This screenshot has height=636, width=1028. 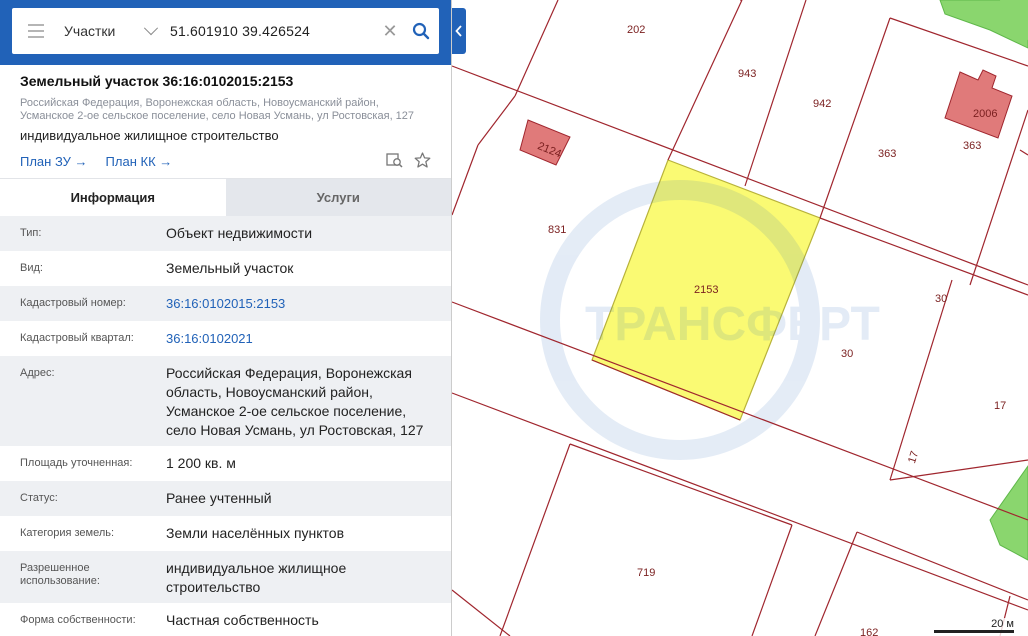 I want to click on collapse-panel-button, so click(x=459, y=31).